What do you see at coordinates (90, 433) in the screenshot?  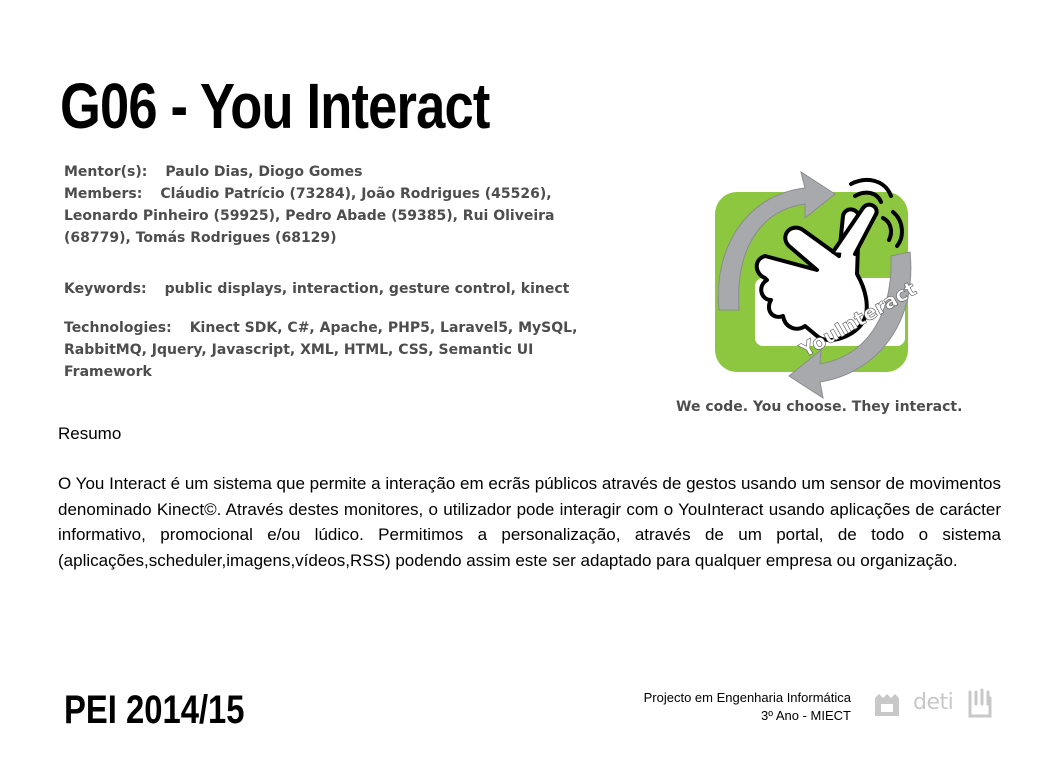 I see `summary-heading: Resumo` at bounding box center [90, 433].